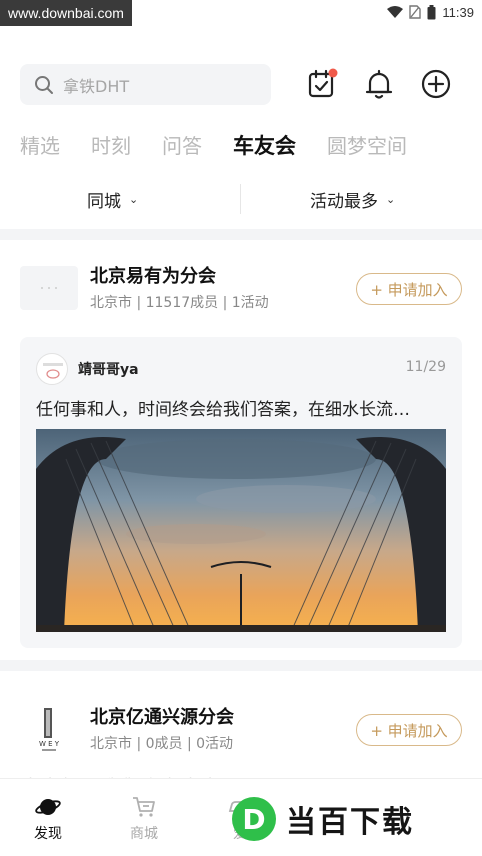  Describe the element at coordinates (48, 817) in the screenshot. I see `nav-discover: 发现` at that location.